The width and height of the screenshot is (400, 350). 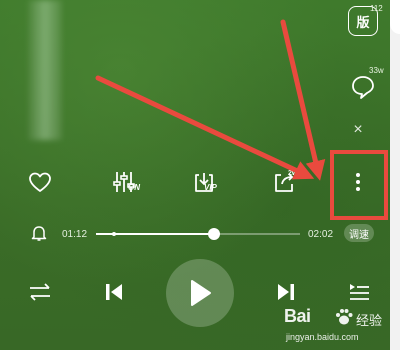 What do you see at coordinates (75, 234) in the screenshot?
I see `current-time: 01:12` at bounding box center [75, 234].